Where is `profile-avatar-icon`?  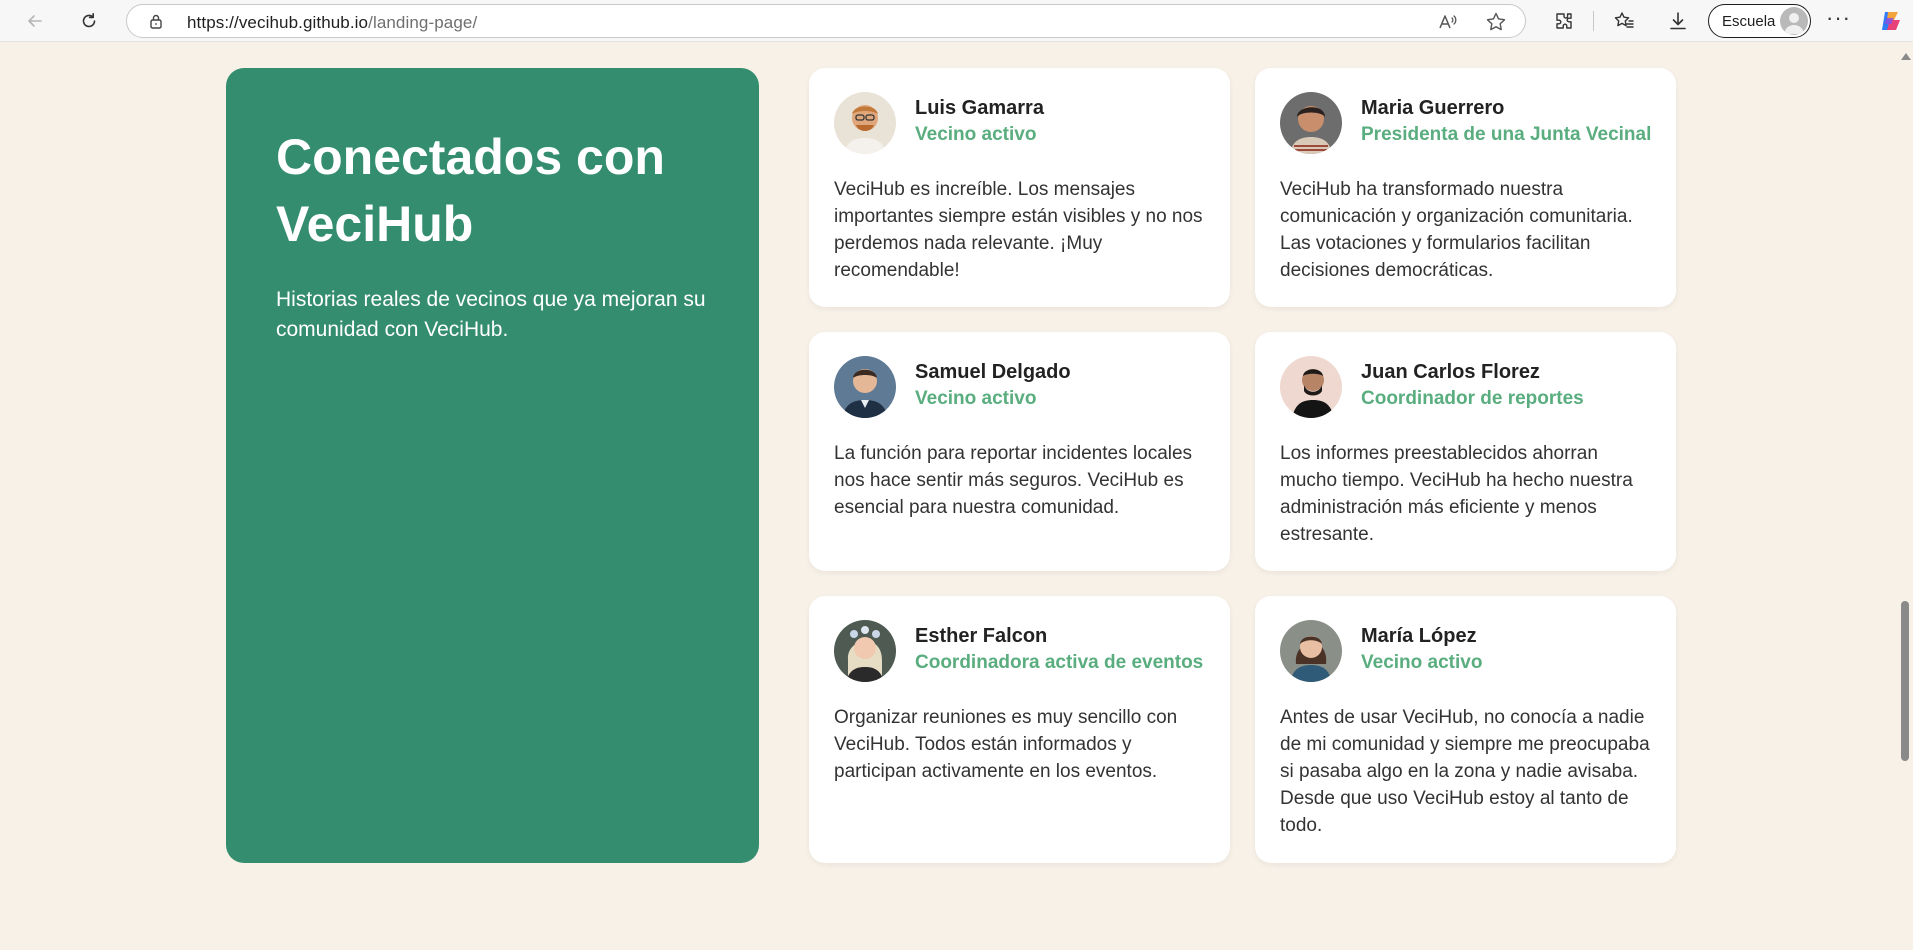
profile-avatar-icon is located at coordinates (1794, 21).